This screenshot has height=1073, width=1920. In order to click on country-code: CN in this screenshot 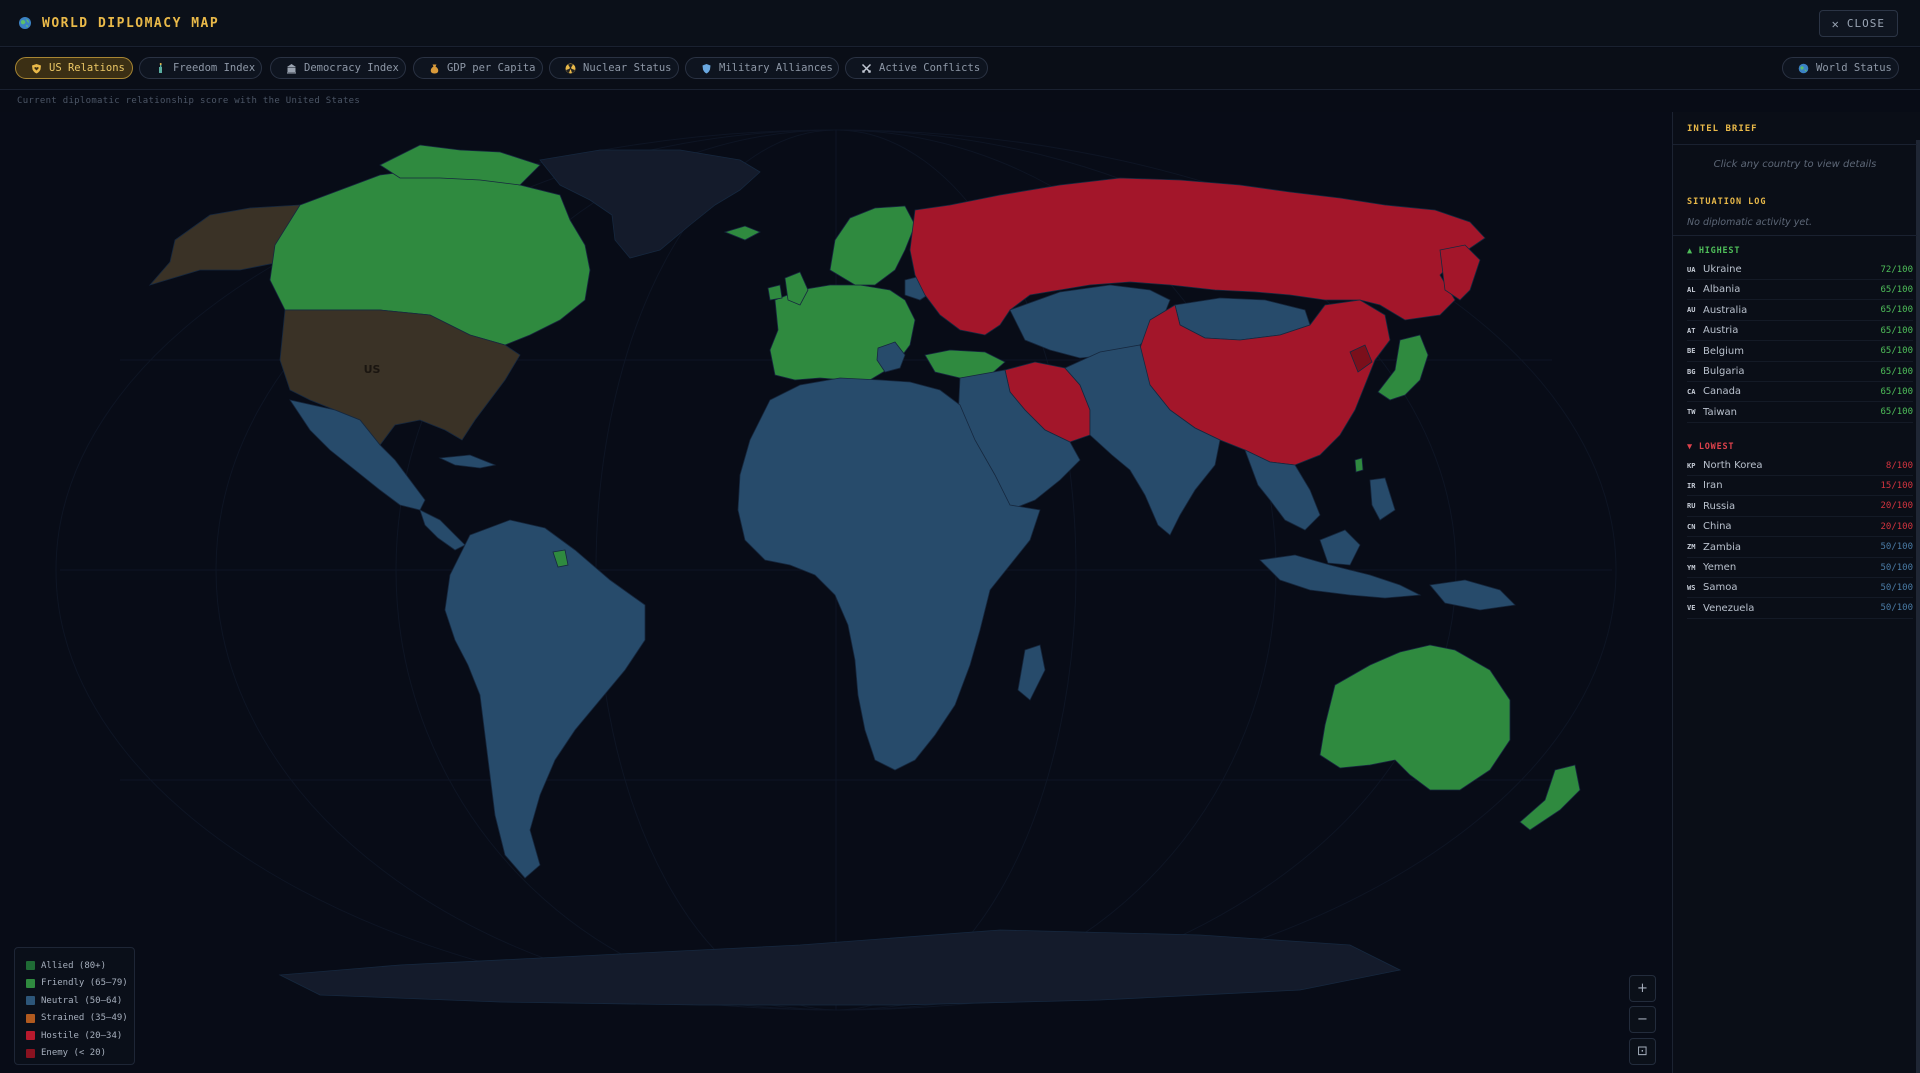, I will do `click(1691, 526)`.